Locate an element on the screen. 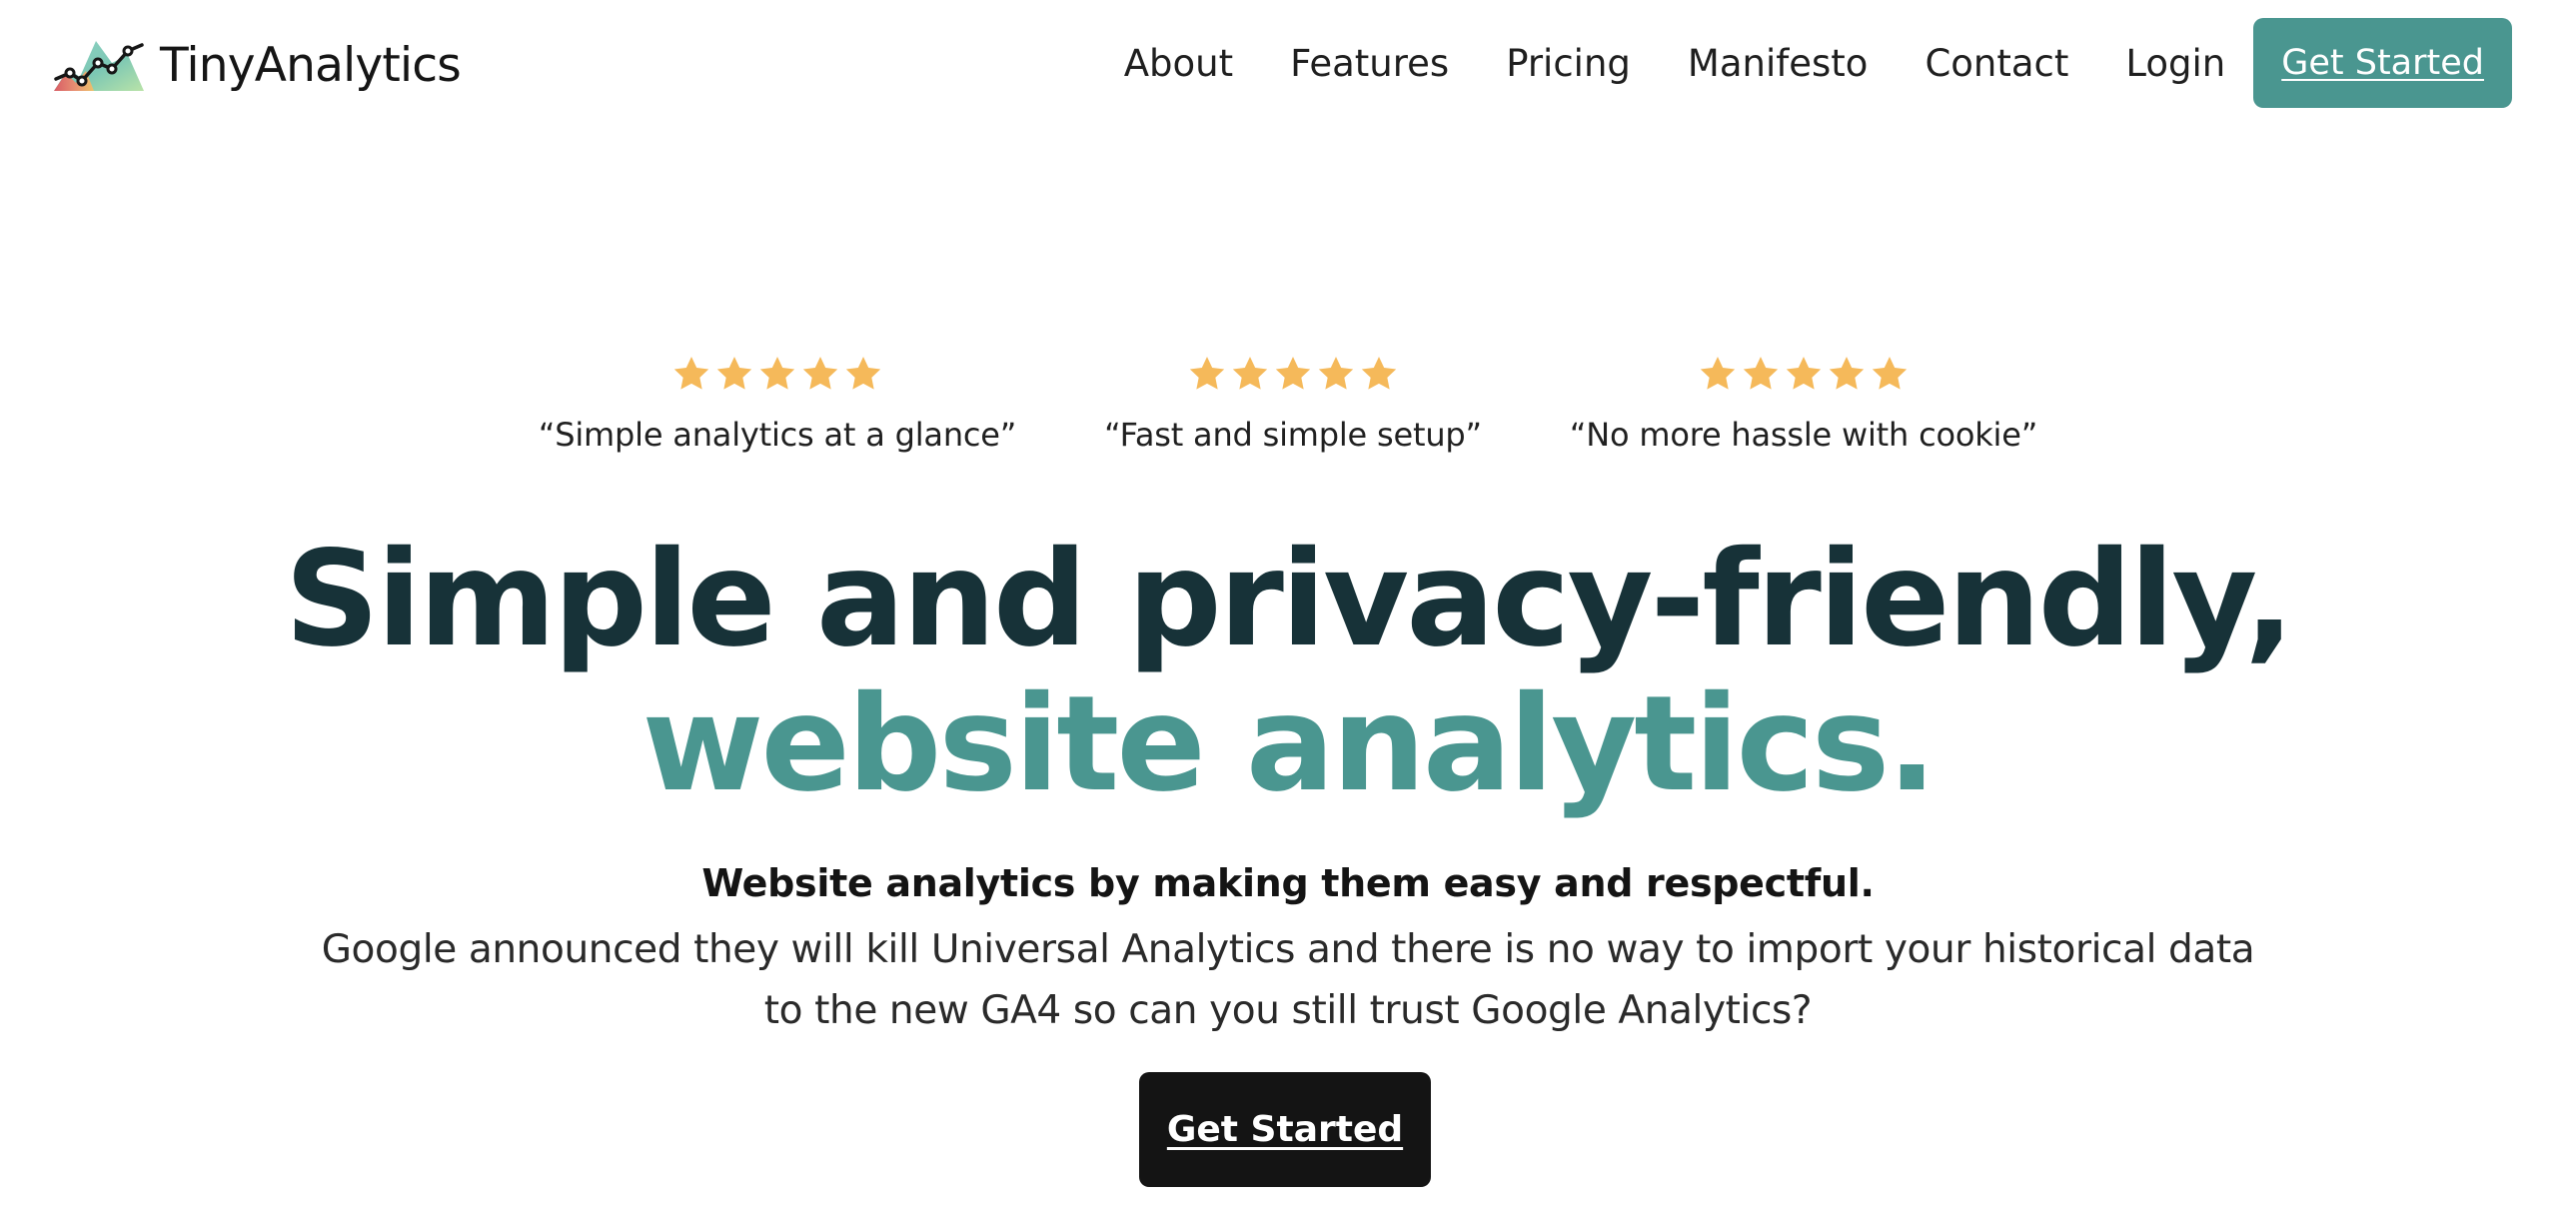  nav-link-manifesto: Manifesto is located at coordinates (1778, 63).